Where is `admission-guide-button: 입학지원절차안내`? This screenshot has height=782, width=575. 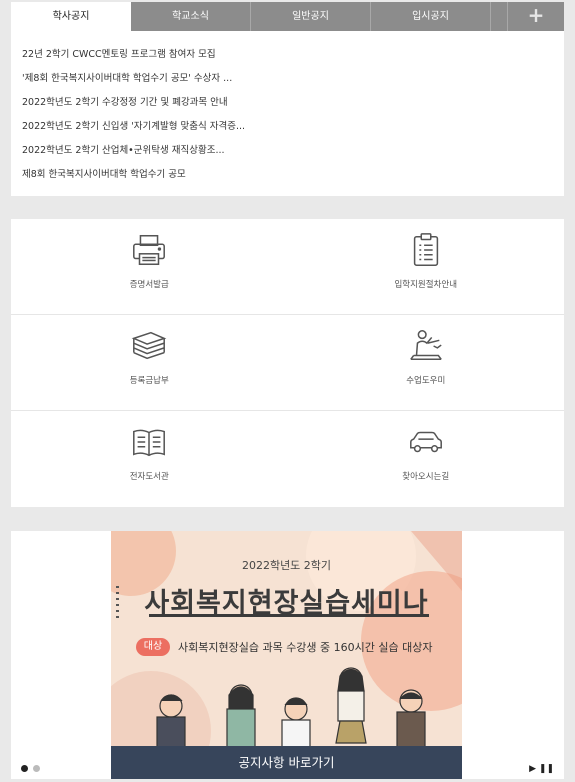 admission-guide-button: 입학지원절차안내 is located at coordinates (426, 266).